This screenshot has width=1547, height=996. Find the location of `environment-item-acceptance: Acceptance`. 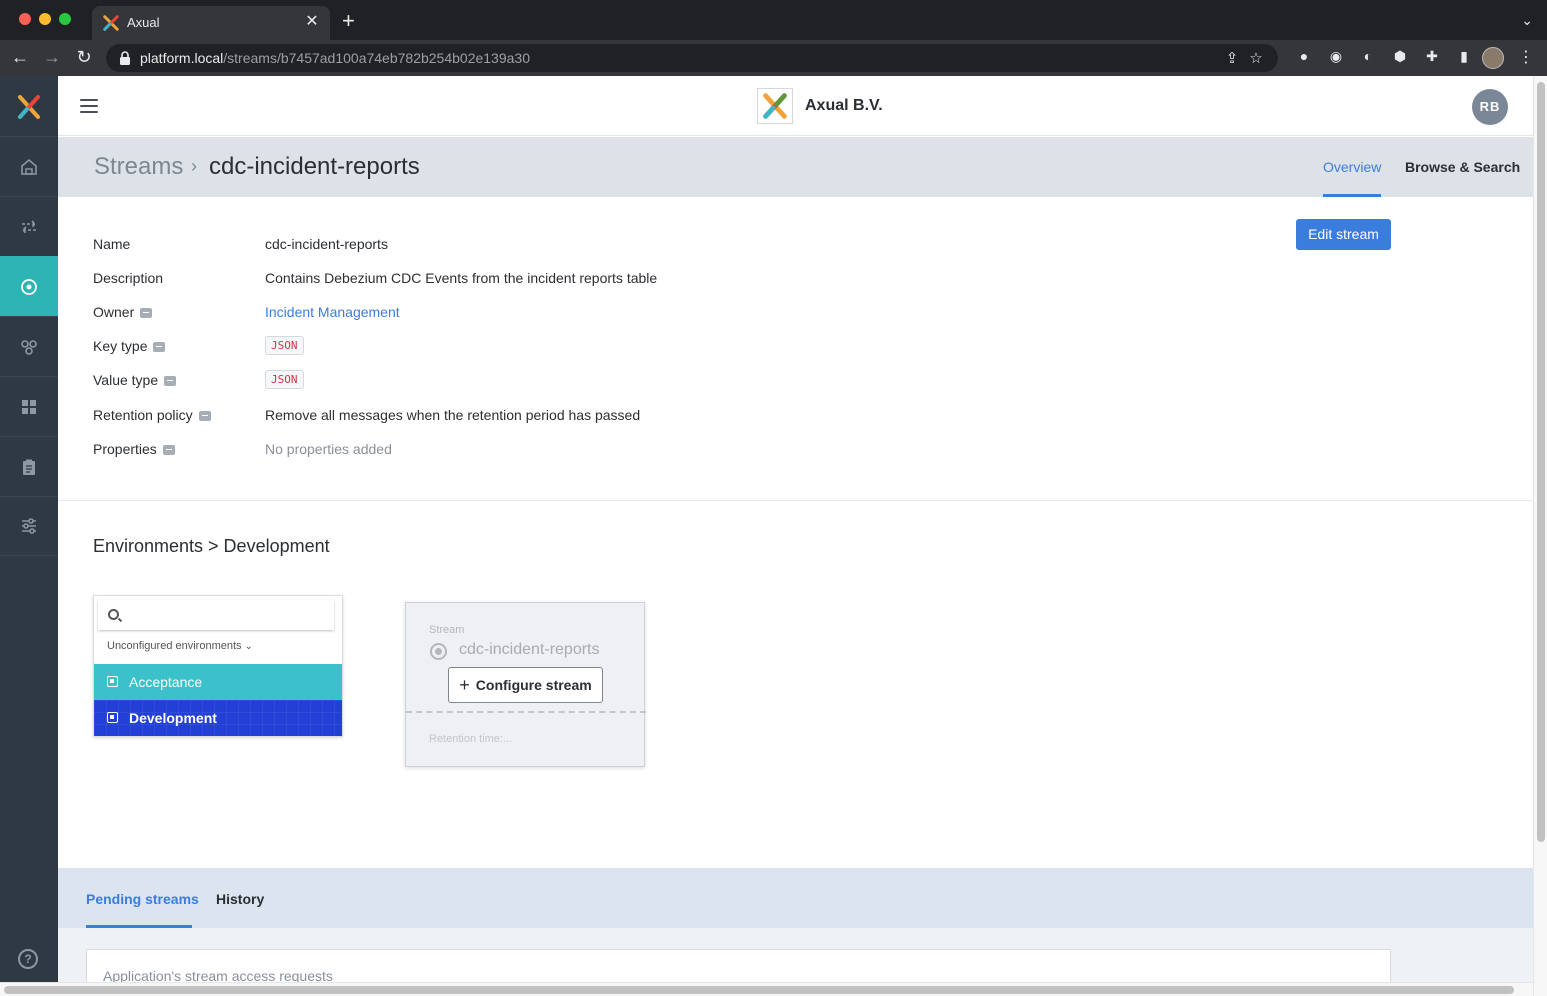

environment-item-acceptance: Acceptance is located at coordinates (218, 682).